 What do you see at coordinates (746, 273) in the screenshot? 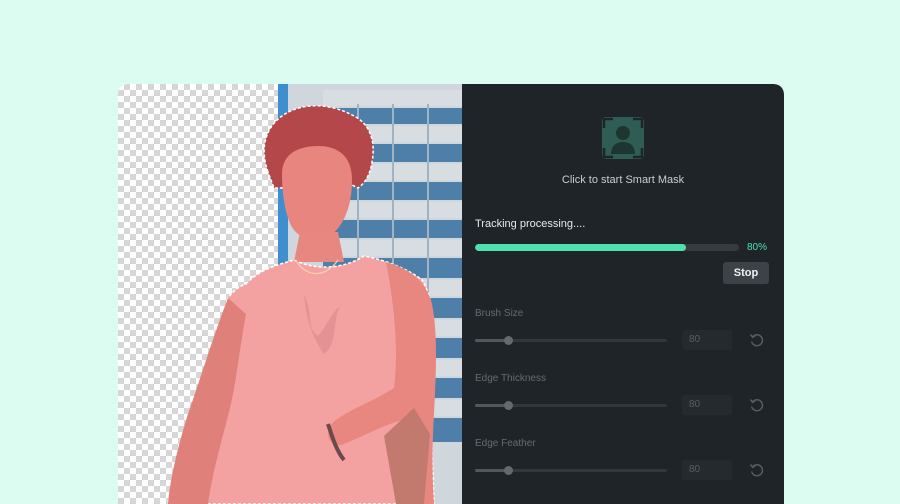
I see `stop-button: Stop` at bounding box center [746, 273].